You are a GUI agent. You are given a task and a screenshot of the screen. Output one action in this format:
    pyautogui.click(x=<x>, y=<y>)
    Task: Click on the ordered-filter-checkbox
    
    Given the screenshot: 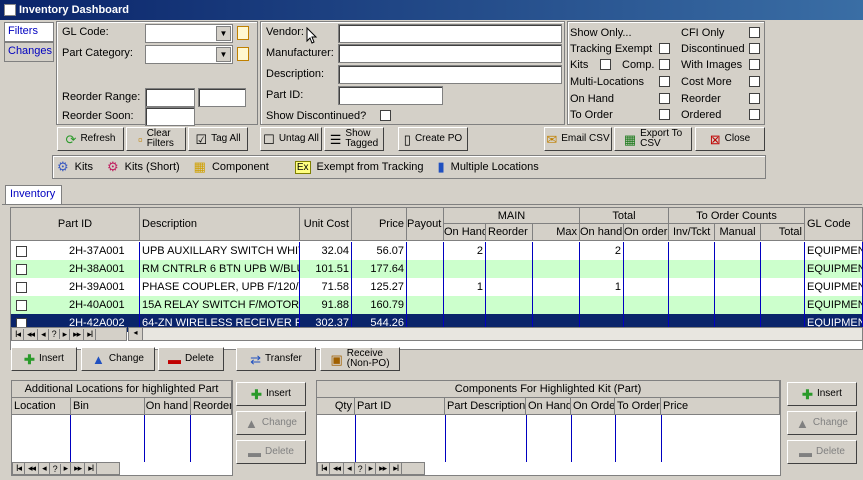 What is the action you would take?
    pyautogui.click(x=754, y=114)
    